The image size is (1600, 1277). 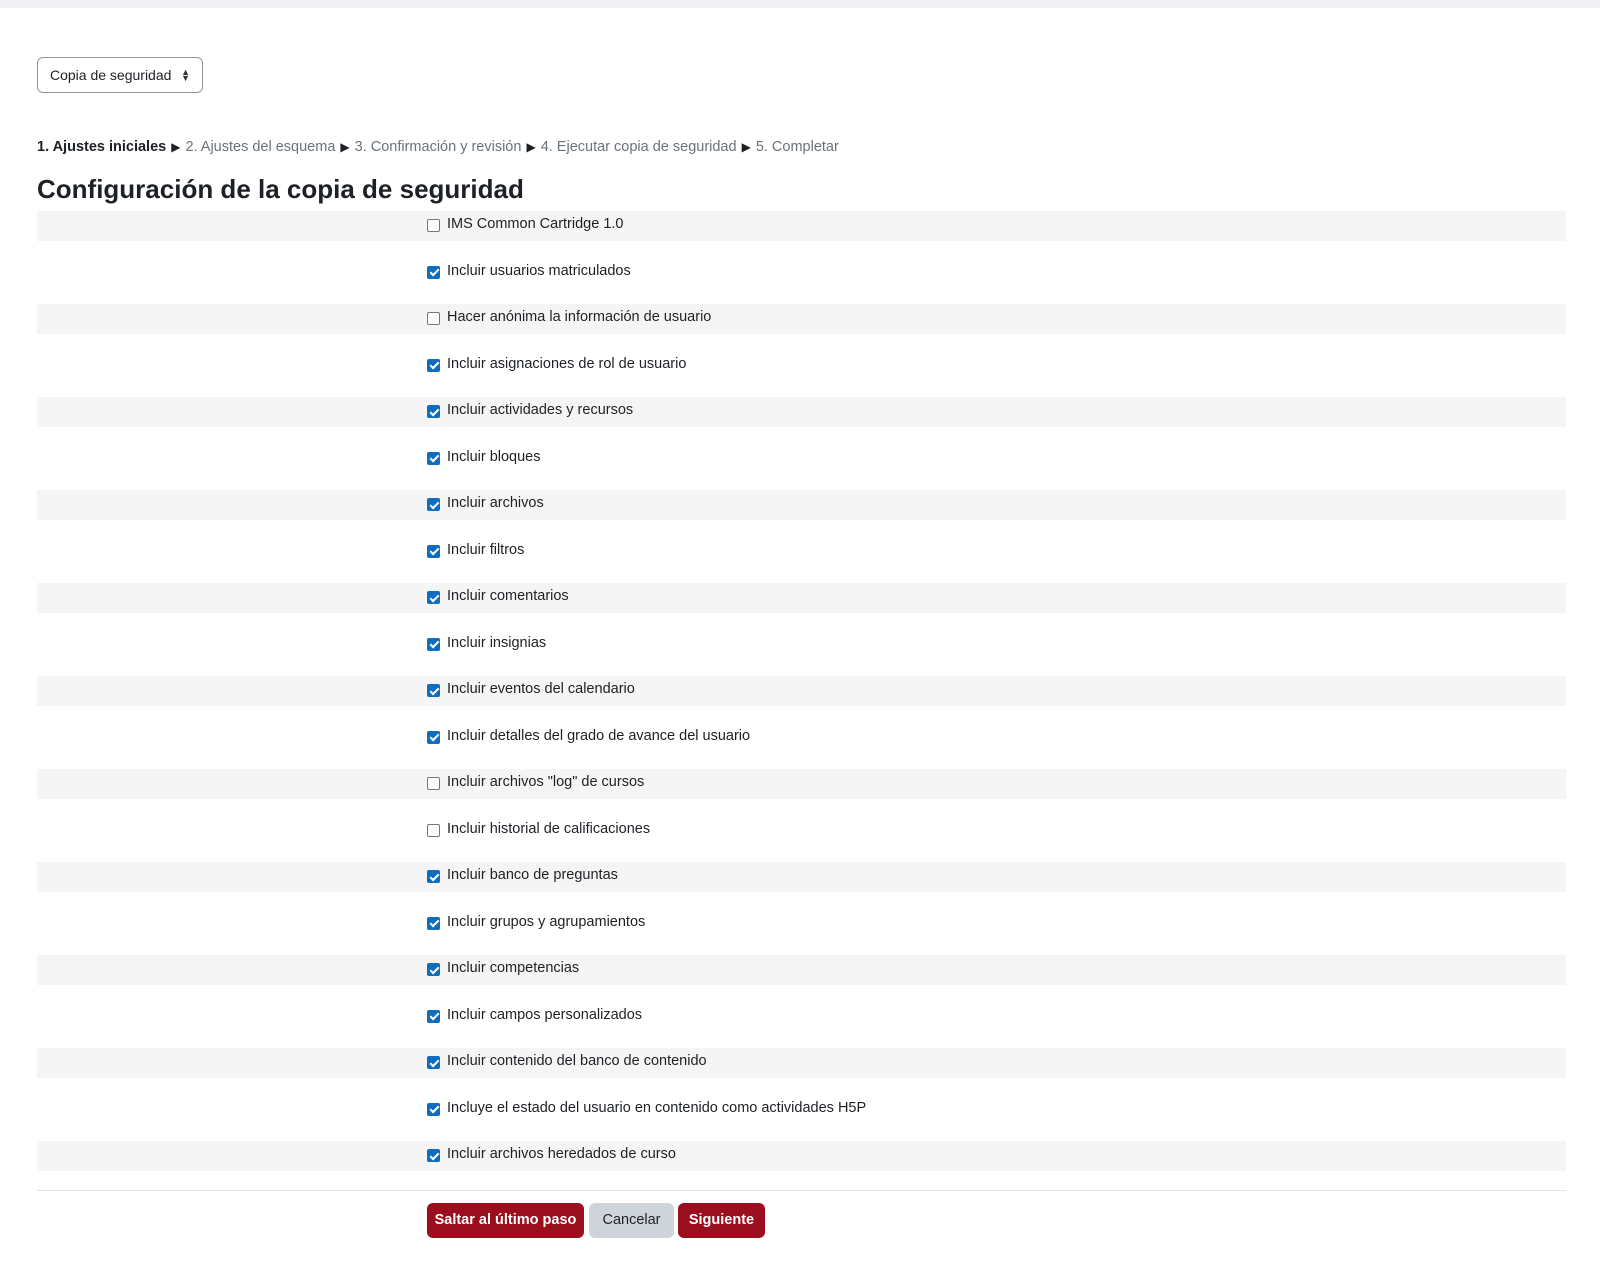 I want to click on setting-label: Incluir actividades y recursos, so click(x=540, y=410).